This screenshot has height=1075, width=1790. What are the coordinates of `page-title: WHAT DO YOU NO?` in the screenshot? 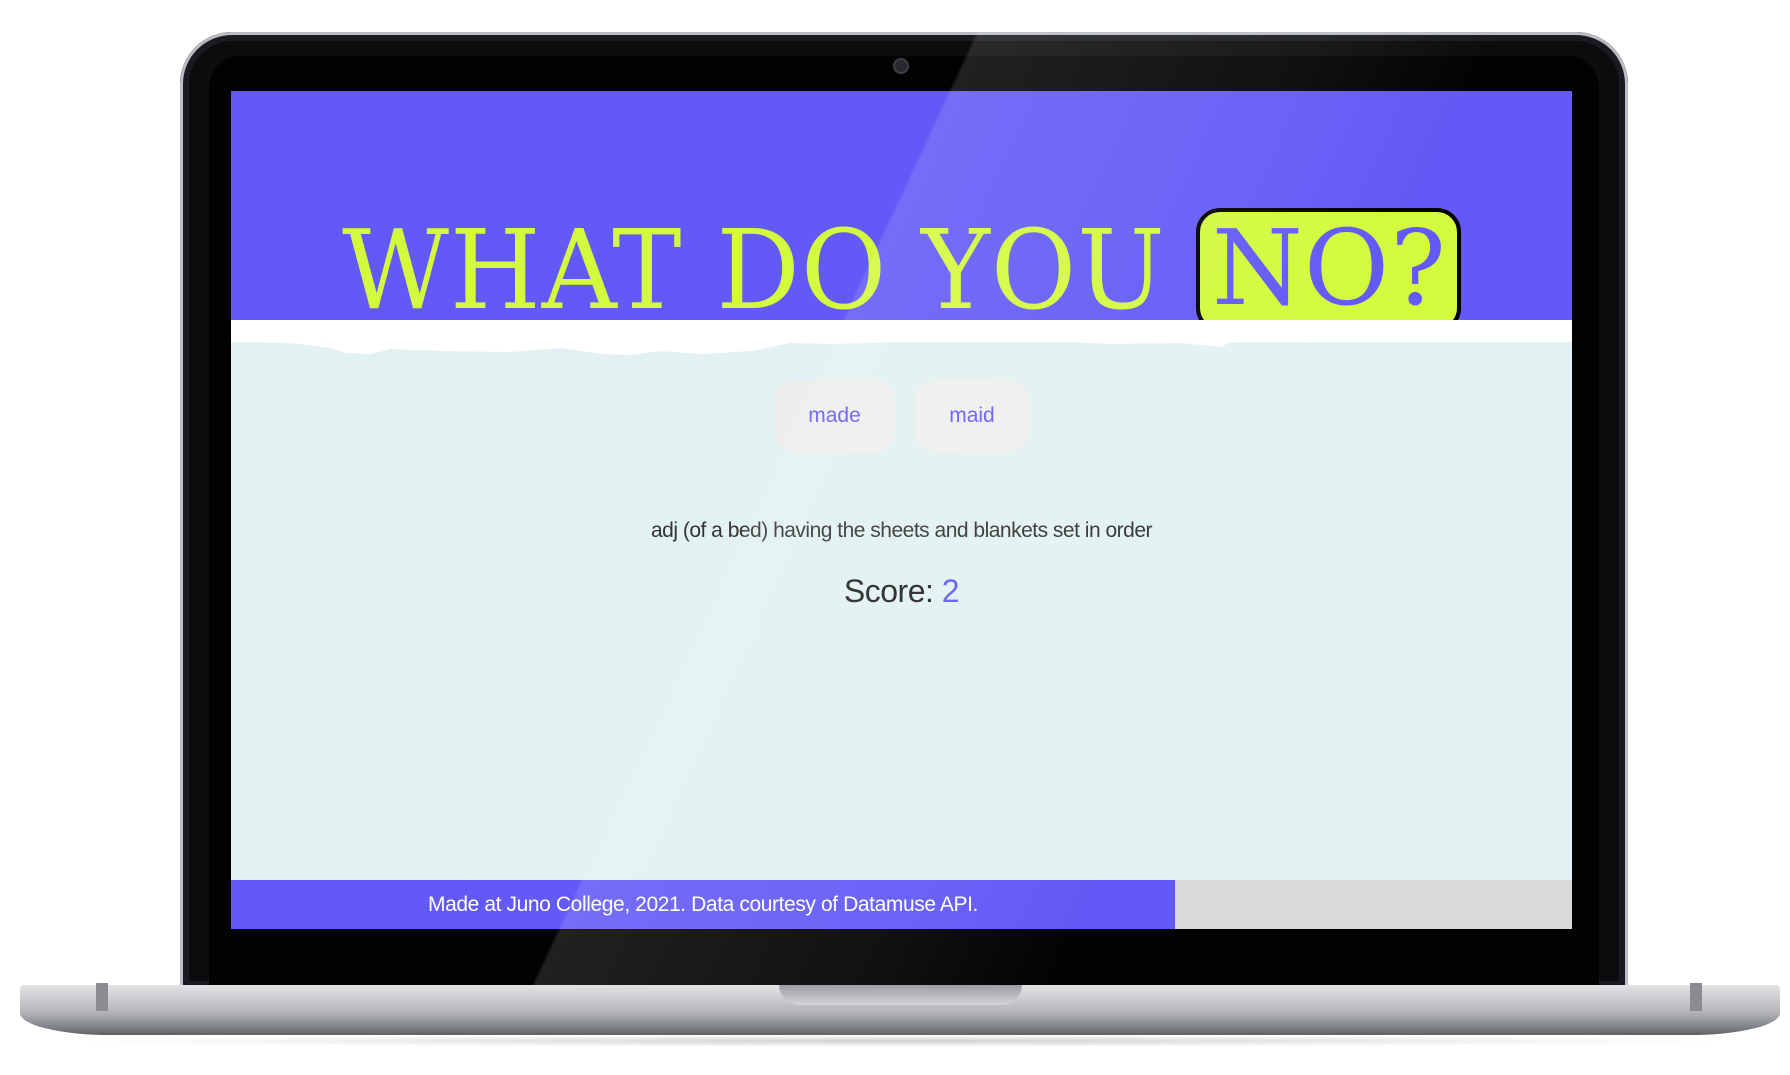 It's located at (901, 269).